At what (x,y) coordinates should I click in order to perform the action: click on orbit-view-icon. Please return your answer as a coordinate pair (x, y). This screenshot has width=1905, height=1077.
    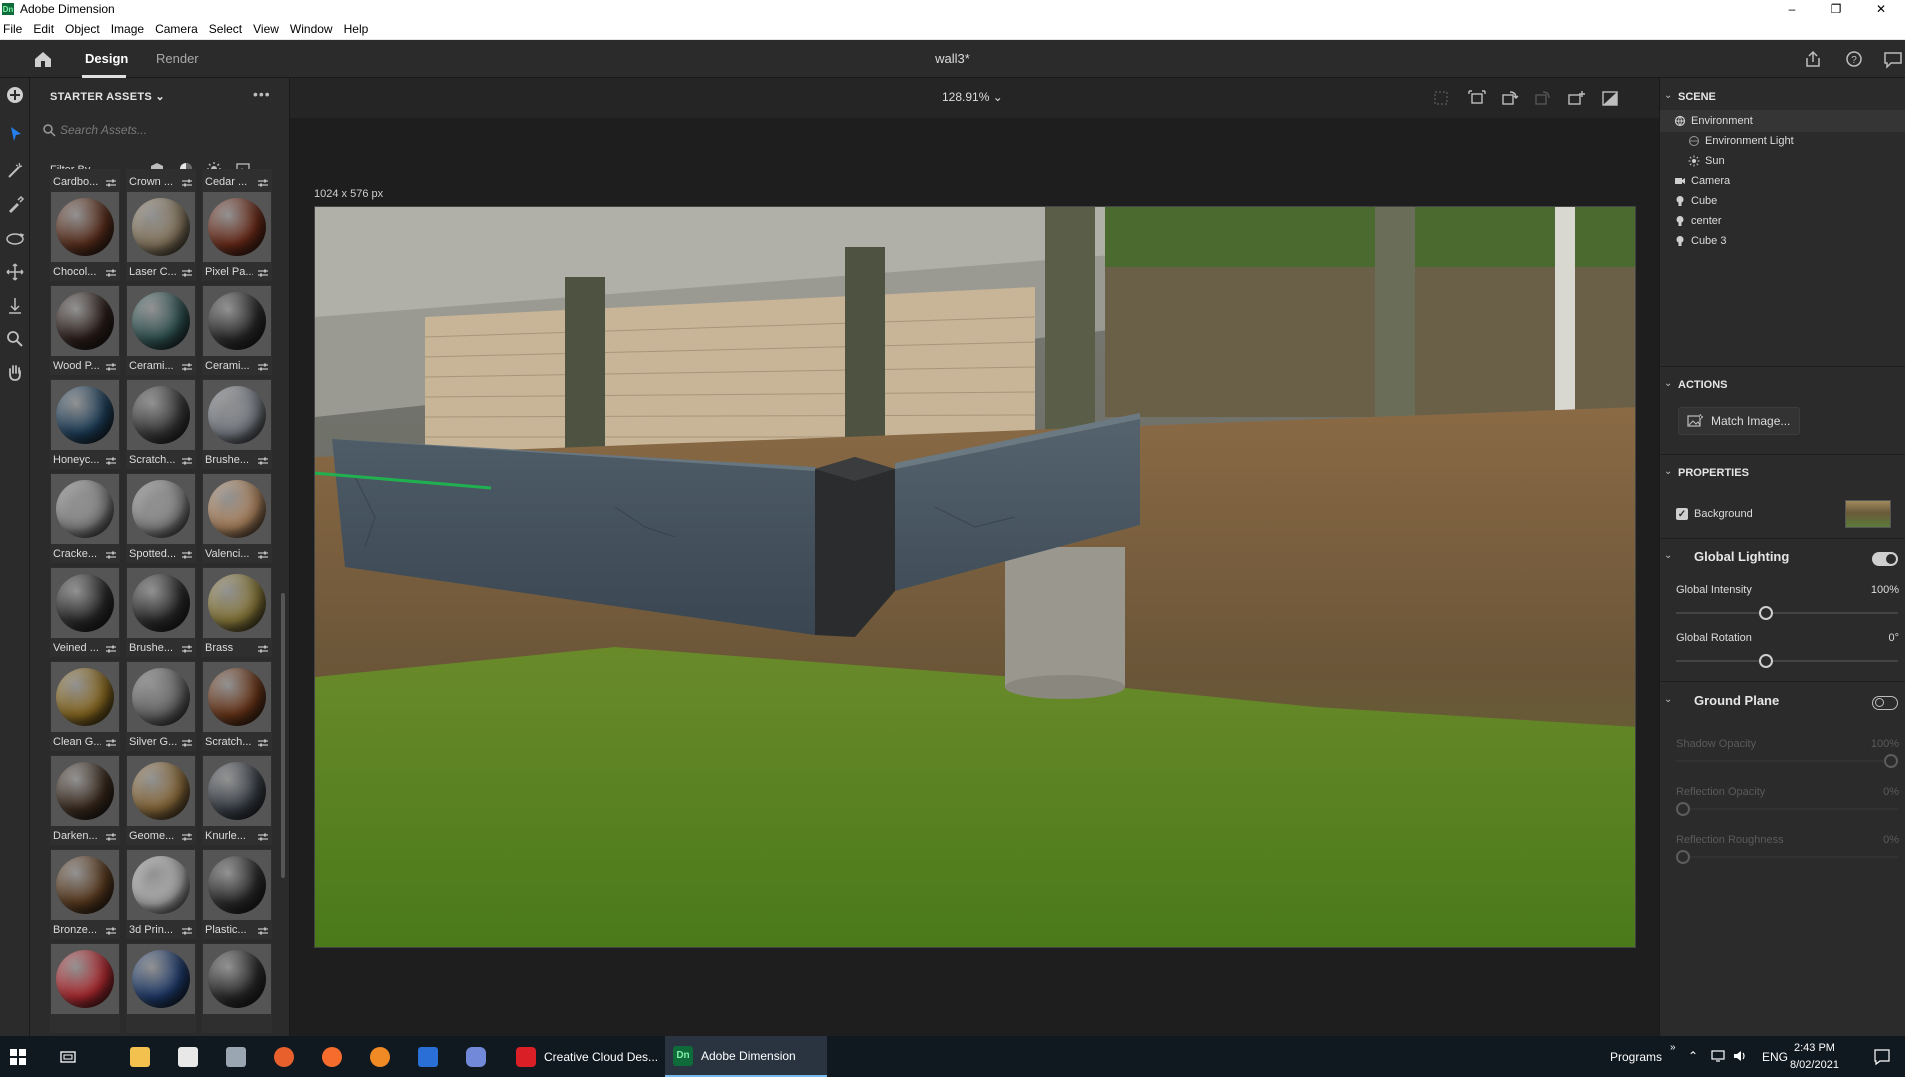
    Looking at the image, I should click on (1542, 98).